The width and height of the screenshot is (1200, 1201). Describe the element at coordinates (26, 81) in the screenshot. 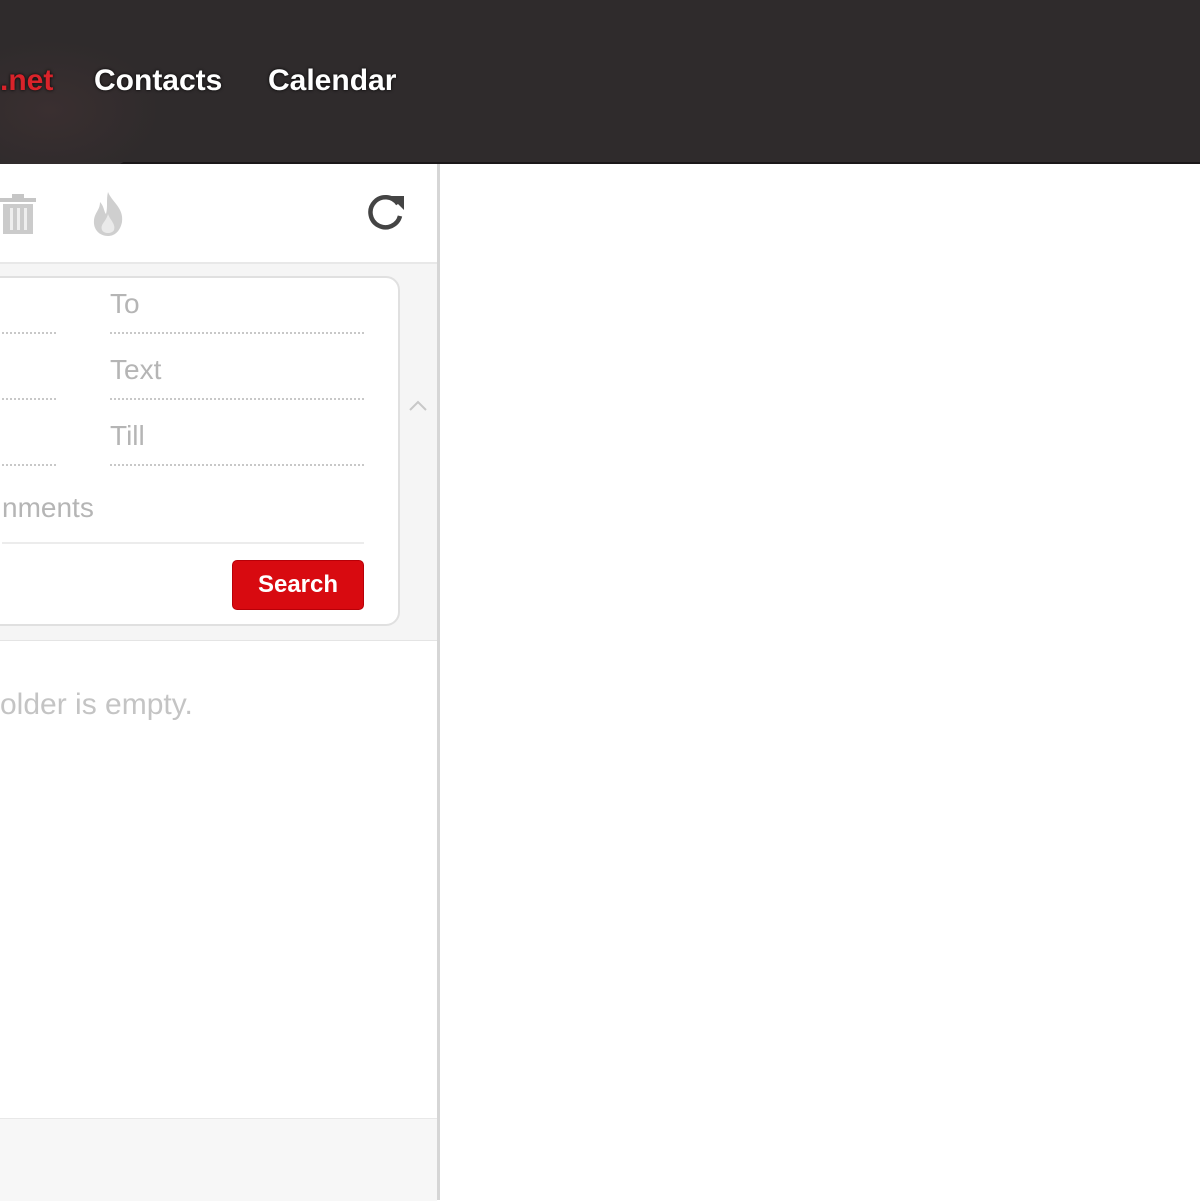

I see `brand-link: .net` at that location.